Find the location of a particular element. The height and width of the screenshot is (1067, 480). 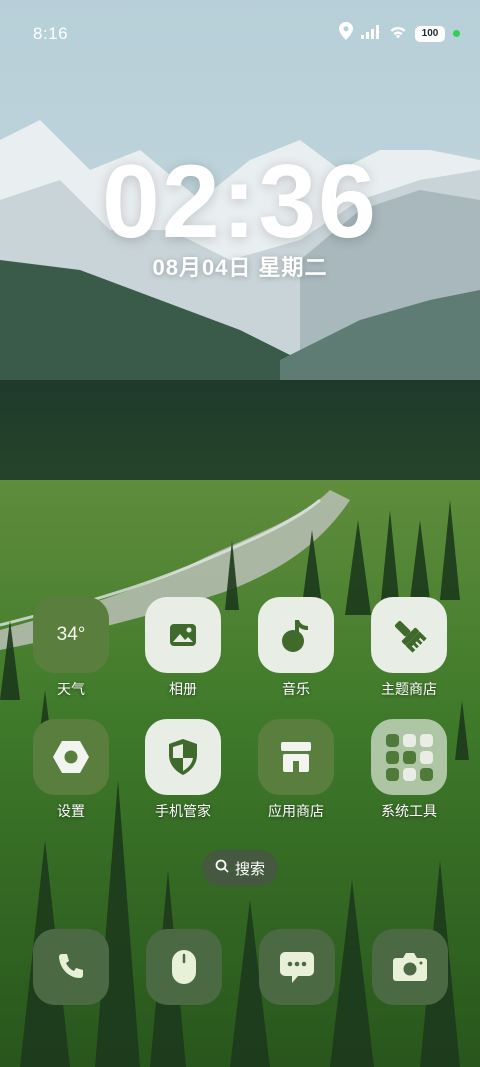

app-label: 相册 is located at coordinates (183, 689).